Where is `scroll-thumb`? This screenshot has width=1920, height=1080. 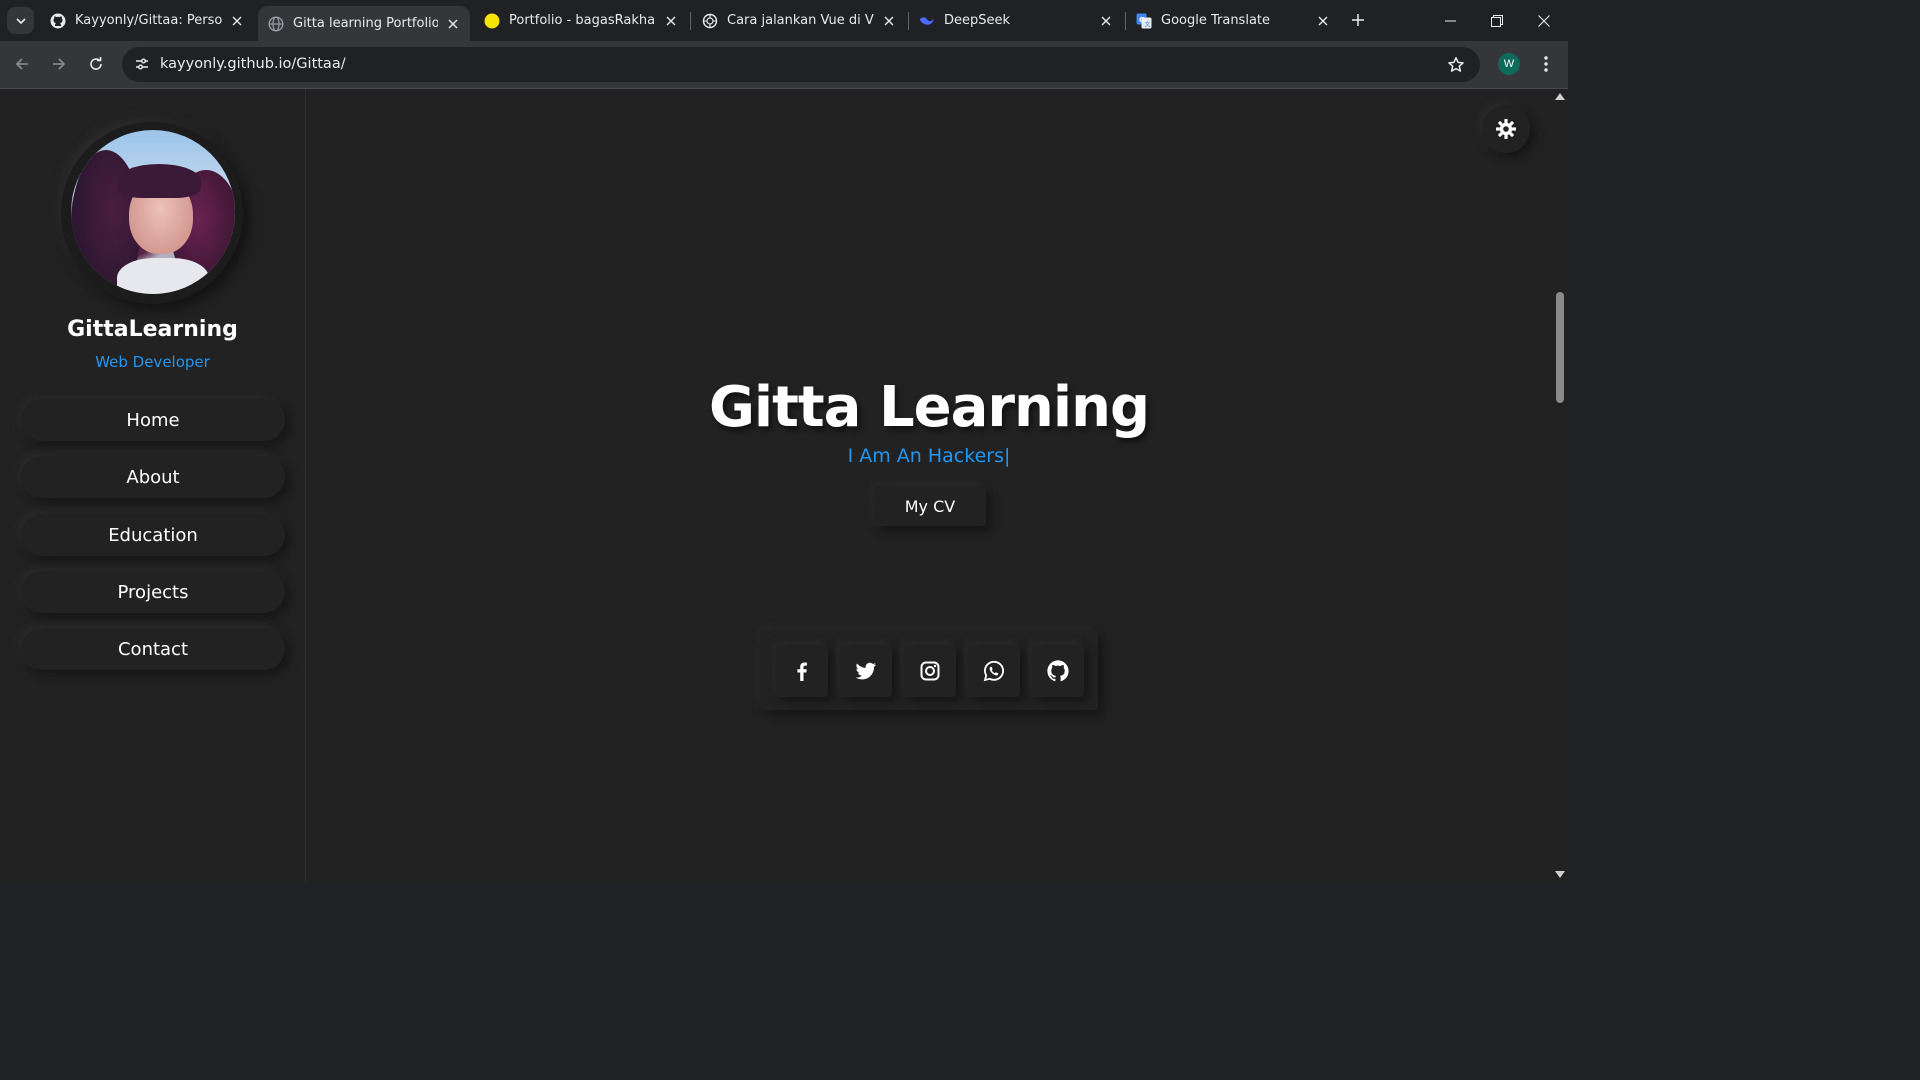
scroll-thumb is located at coordinates (1560, 347).